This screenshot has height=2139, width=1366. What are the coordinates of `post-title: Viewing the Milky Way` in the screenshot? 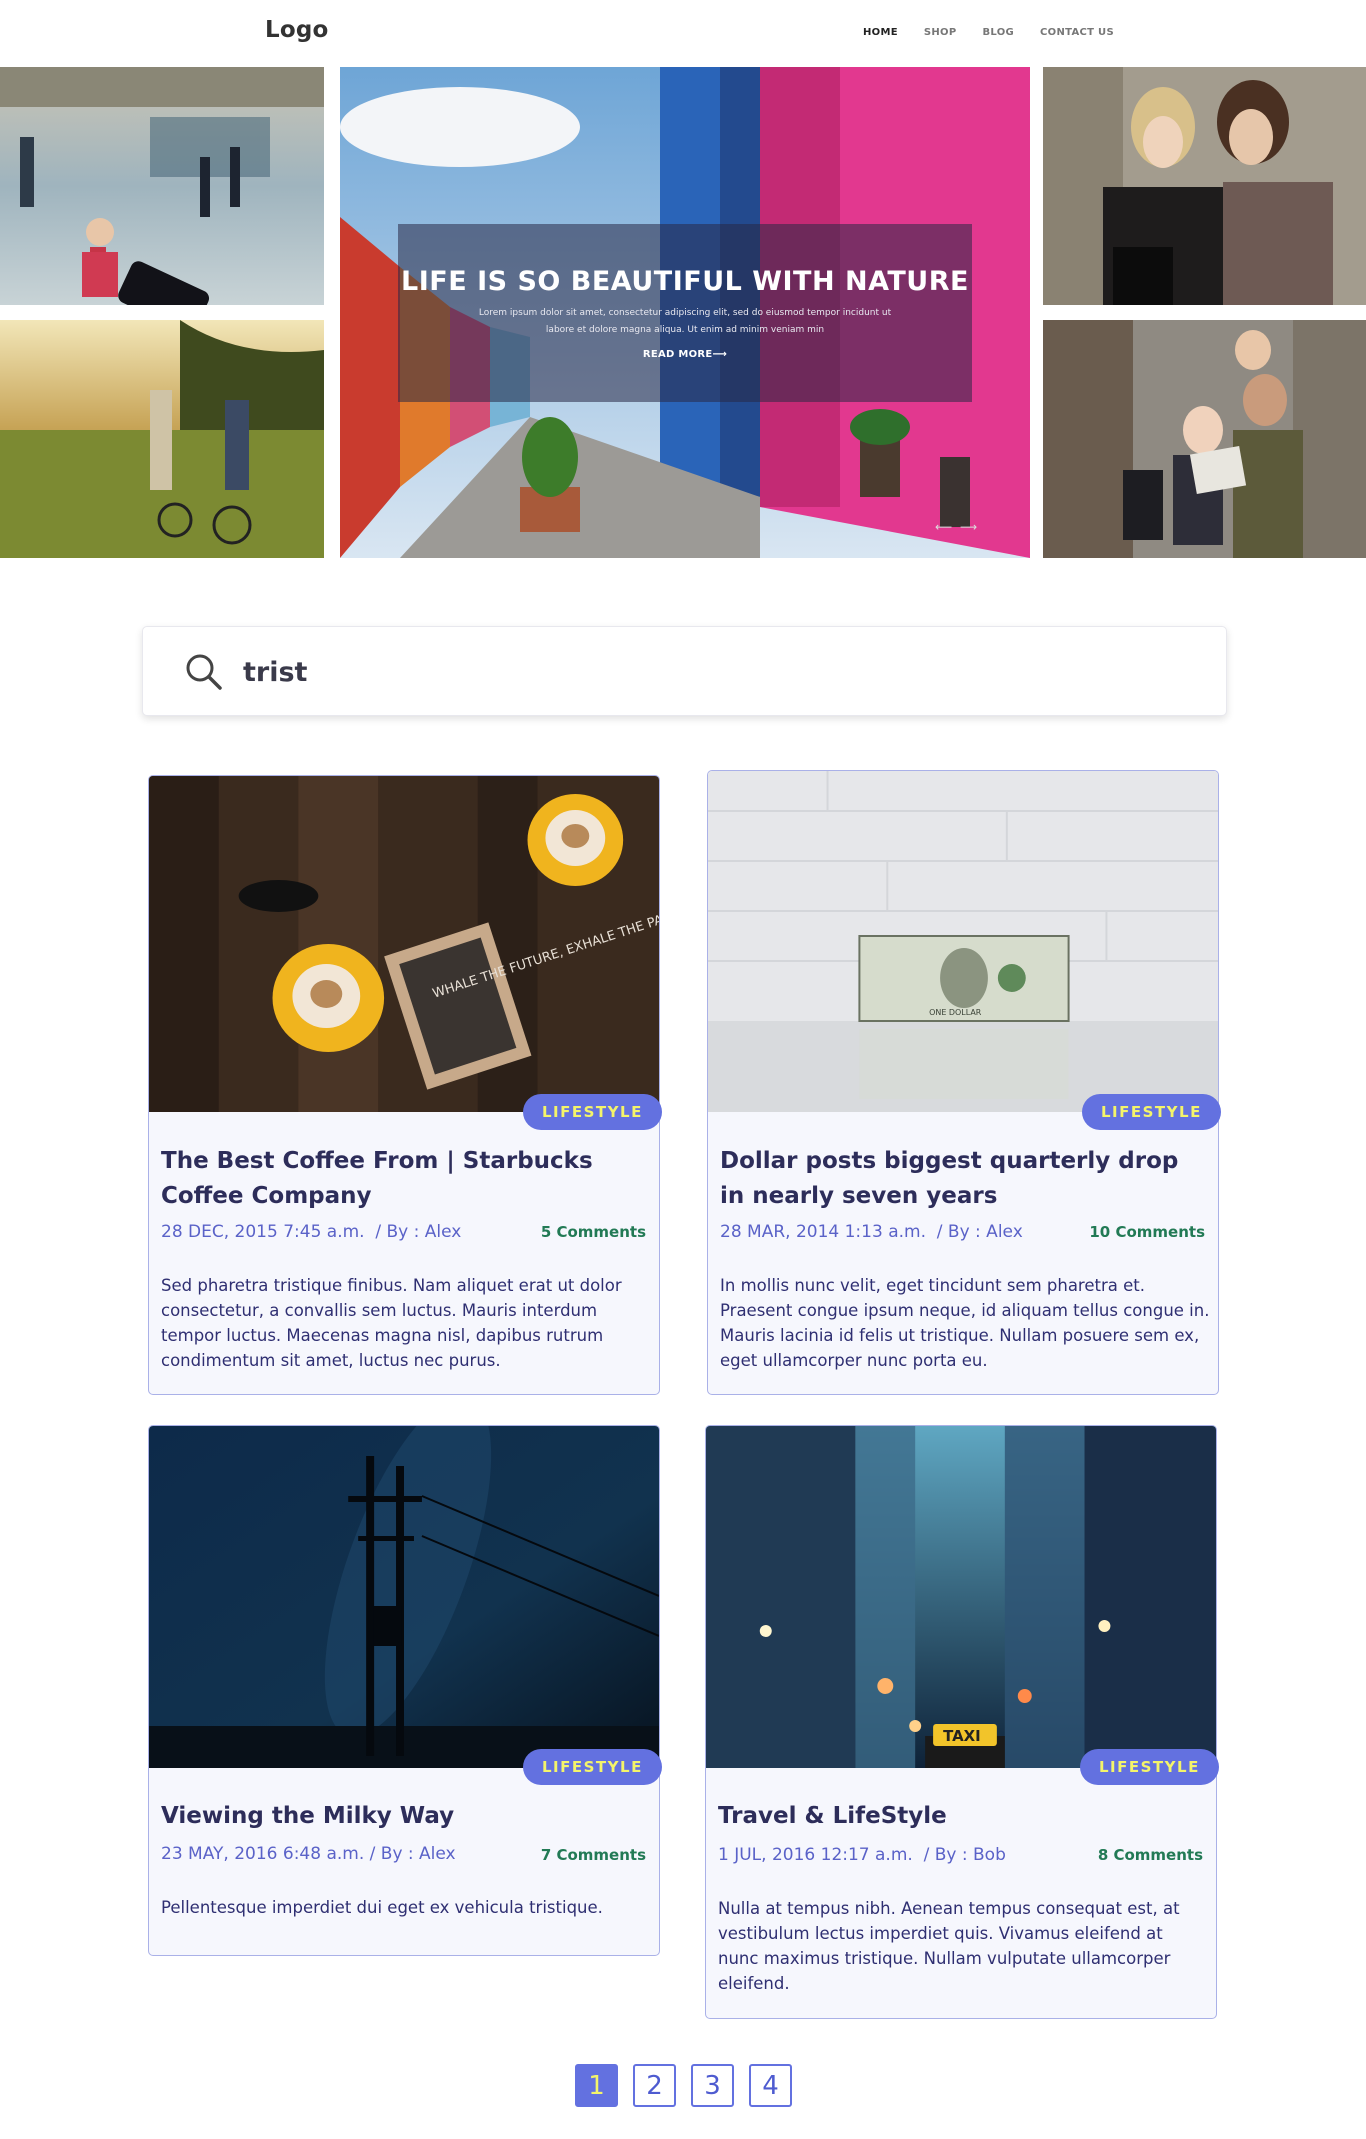 It's located at (406, 1816).